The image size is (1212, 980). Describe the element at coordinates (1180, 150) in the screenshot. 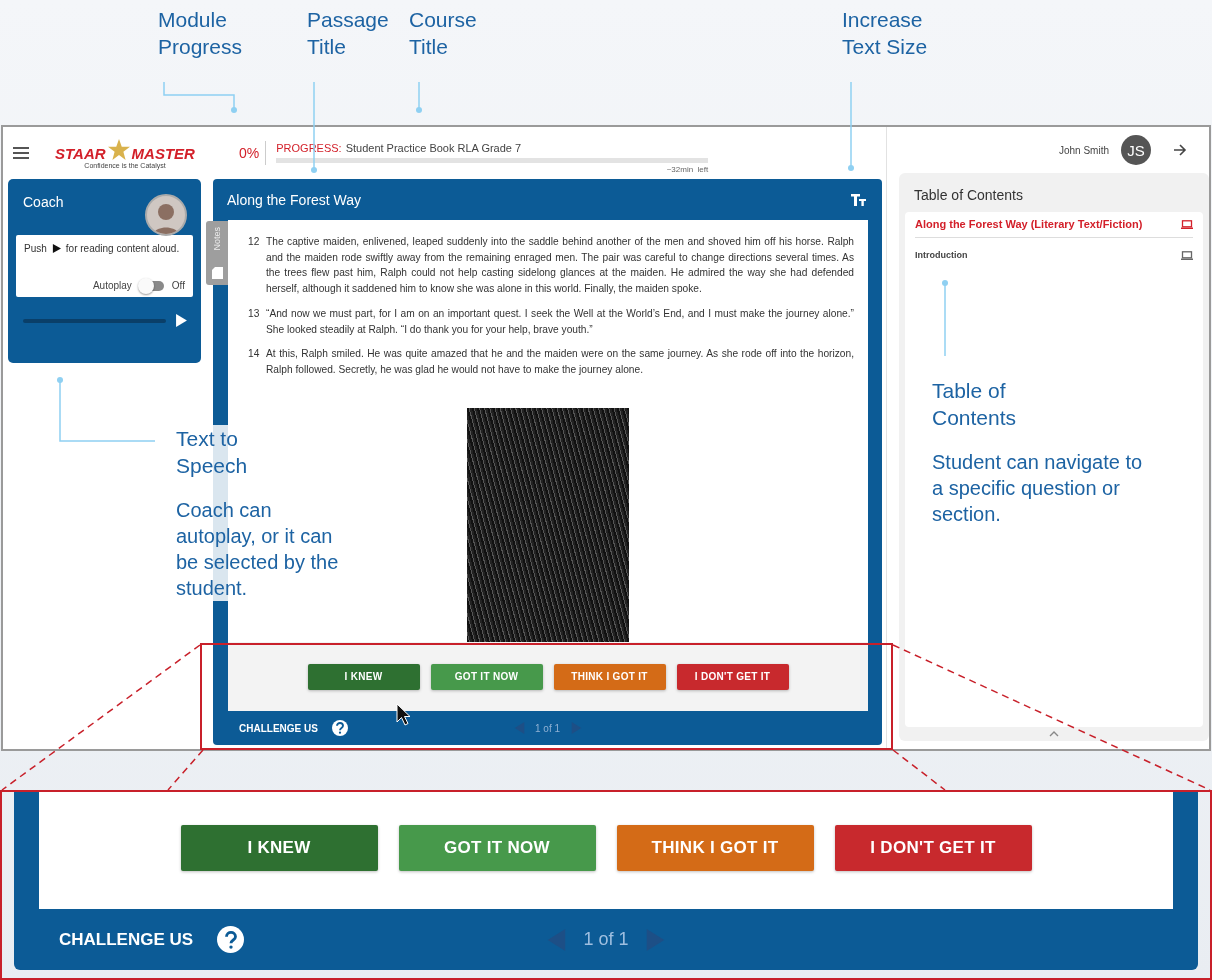

I see `arrow-right-icon` at that location.